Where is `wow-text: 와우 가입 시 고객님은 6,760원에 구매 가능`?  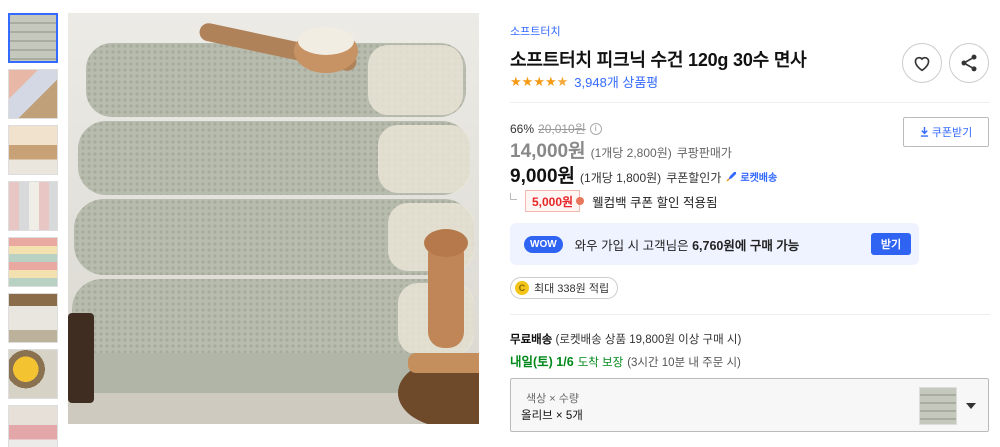
wow-text: 와우 가입 시 고객님은 6,760원에 구매 가능 is located at coordinates (687, 244).